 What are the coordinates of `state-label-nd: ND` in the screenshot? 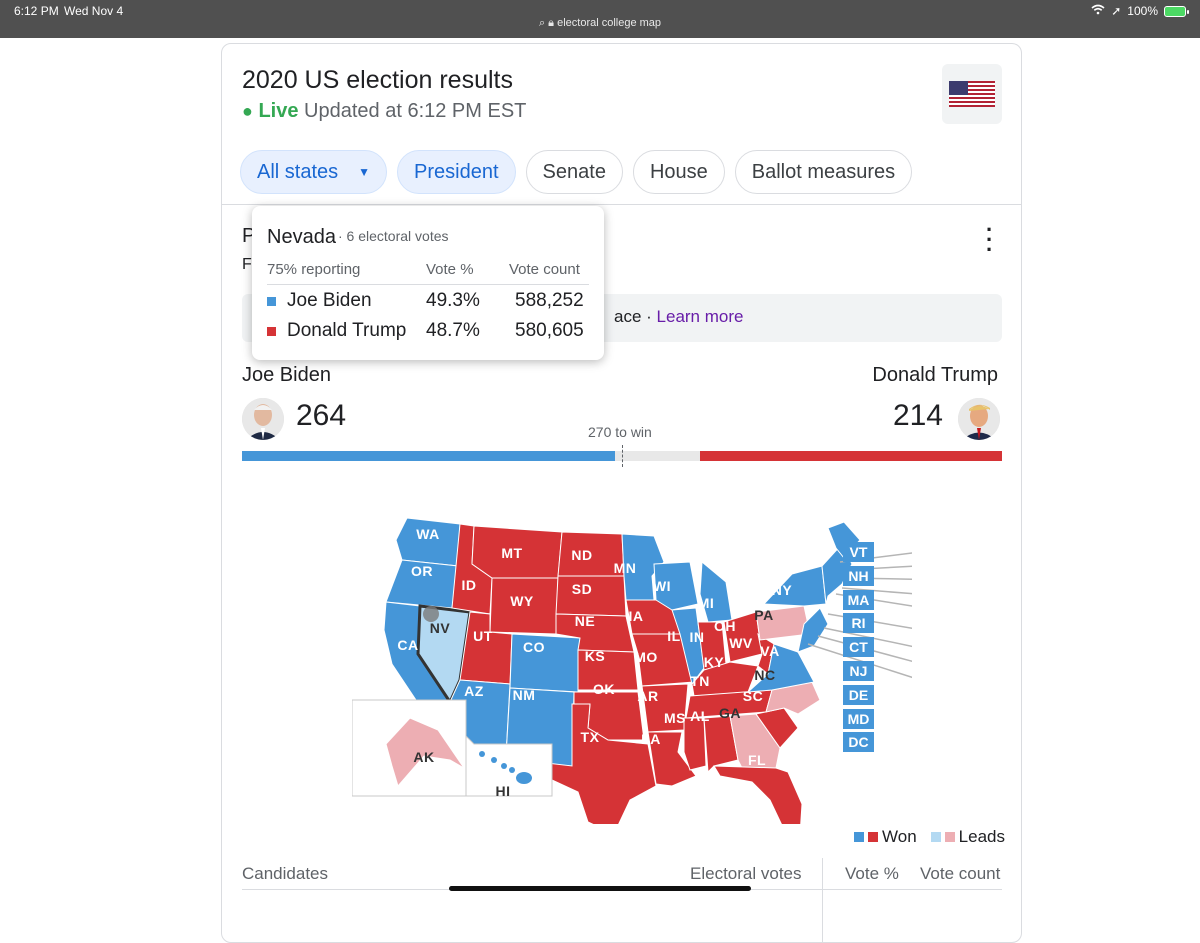 It's located at (581, 555).